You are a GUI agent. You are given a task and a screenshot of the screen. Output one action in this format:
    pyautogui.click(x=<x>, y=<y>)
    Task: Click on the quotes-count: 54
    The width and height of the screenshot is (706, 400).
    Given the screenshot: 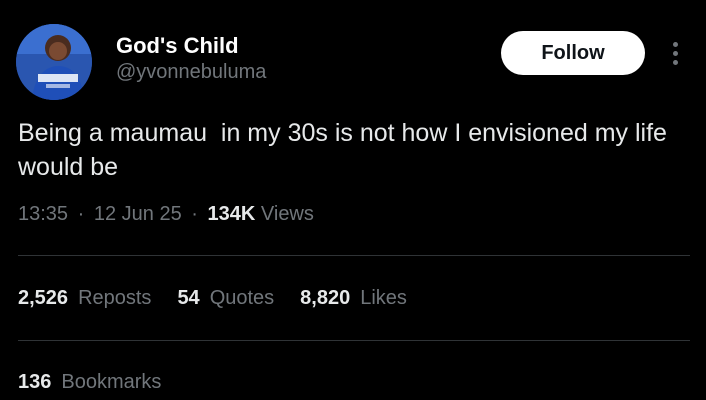 What is the action you would take?
    pyautogui.click(x=188, y=298)
    